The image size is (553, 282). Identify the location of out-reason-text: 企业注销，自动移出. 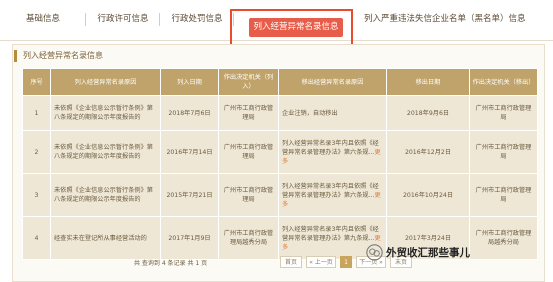
(310, 113).